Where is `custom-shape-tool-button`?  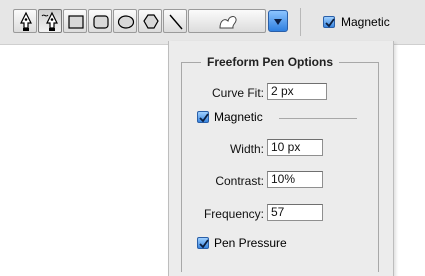 custom-shape-tool-button is located at coordinates (227, 21).